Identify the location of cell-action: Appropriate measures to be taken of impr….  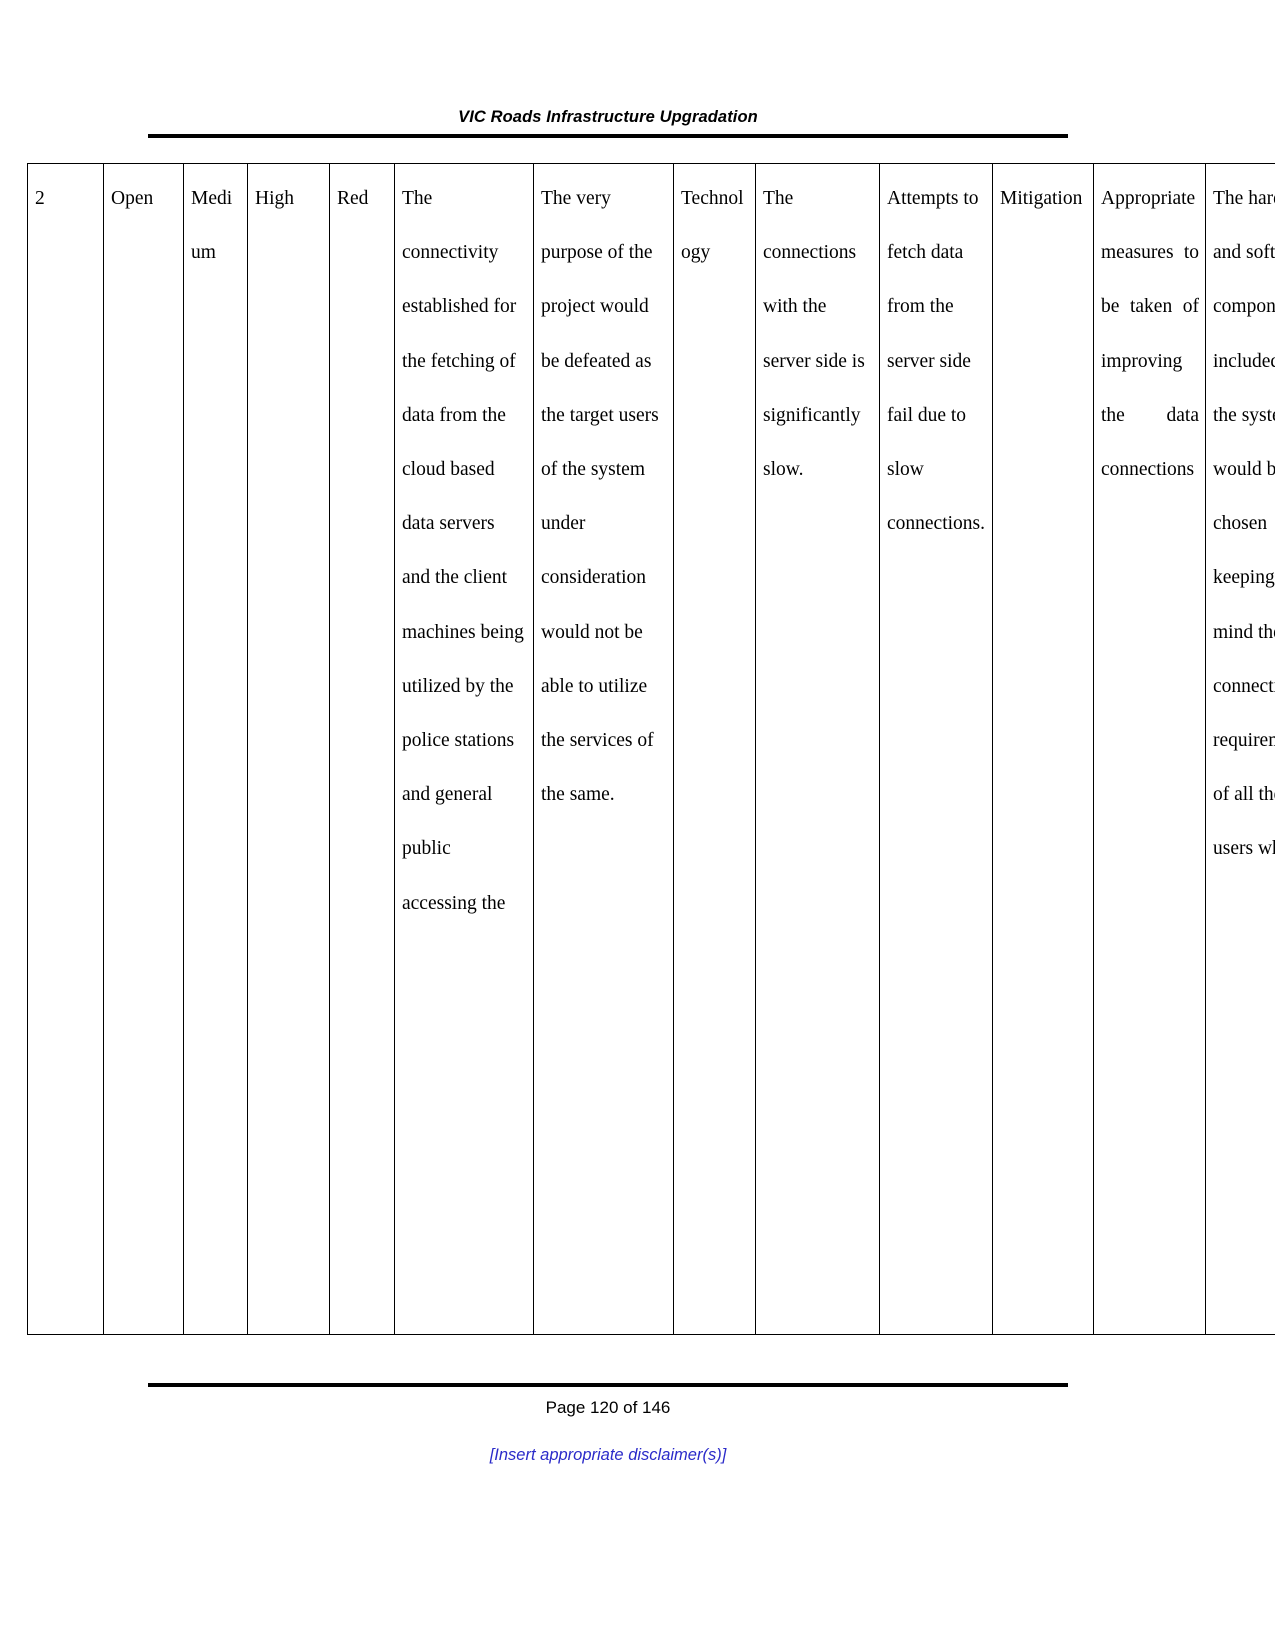
(1149, 749).